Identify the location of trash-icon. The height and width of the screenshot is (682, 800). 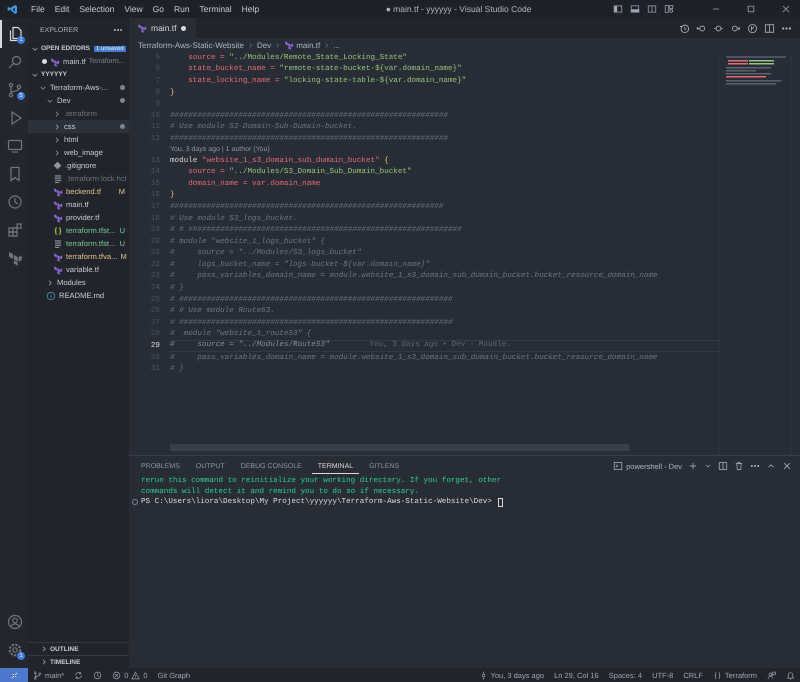
(739, 466).